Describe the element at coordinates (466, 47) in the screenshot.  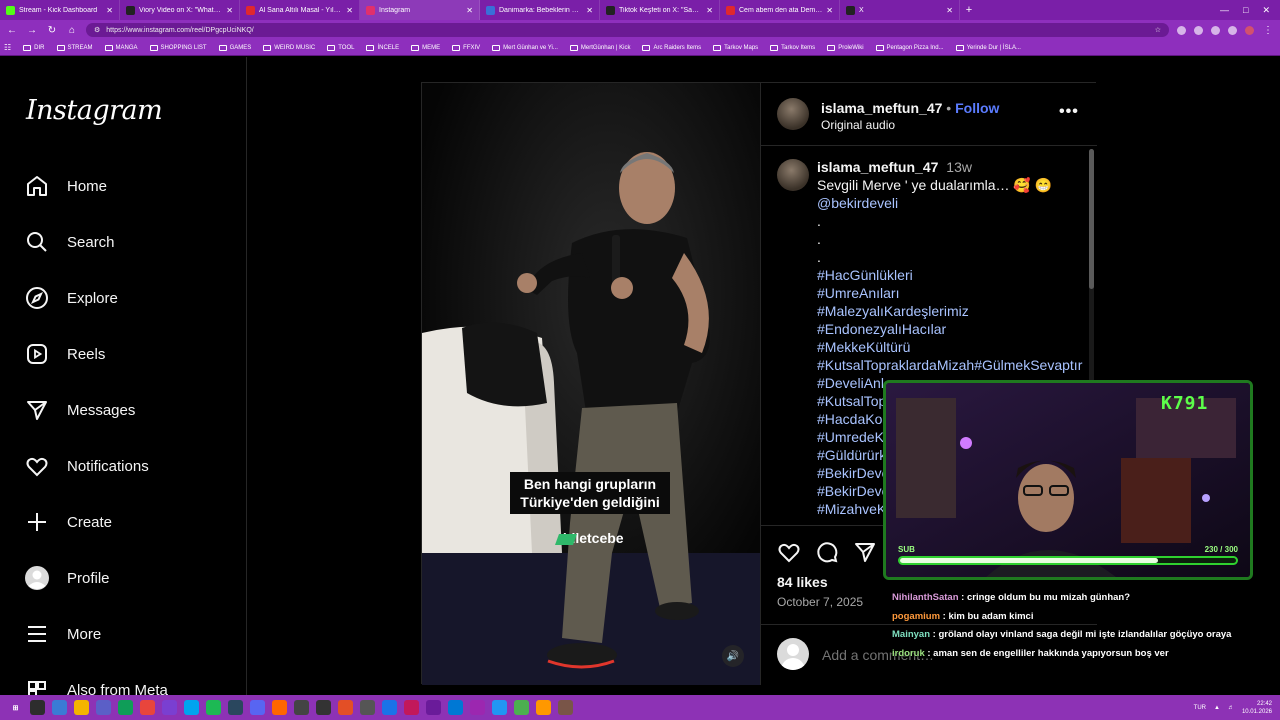
I see `bookmark-item: FFXIV` at that location.